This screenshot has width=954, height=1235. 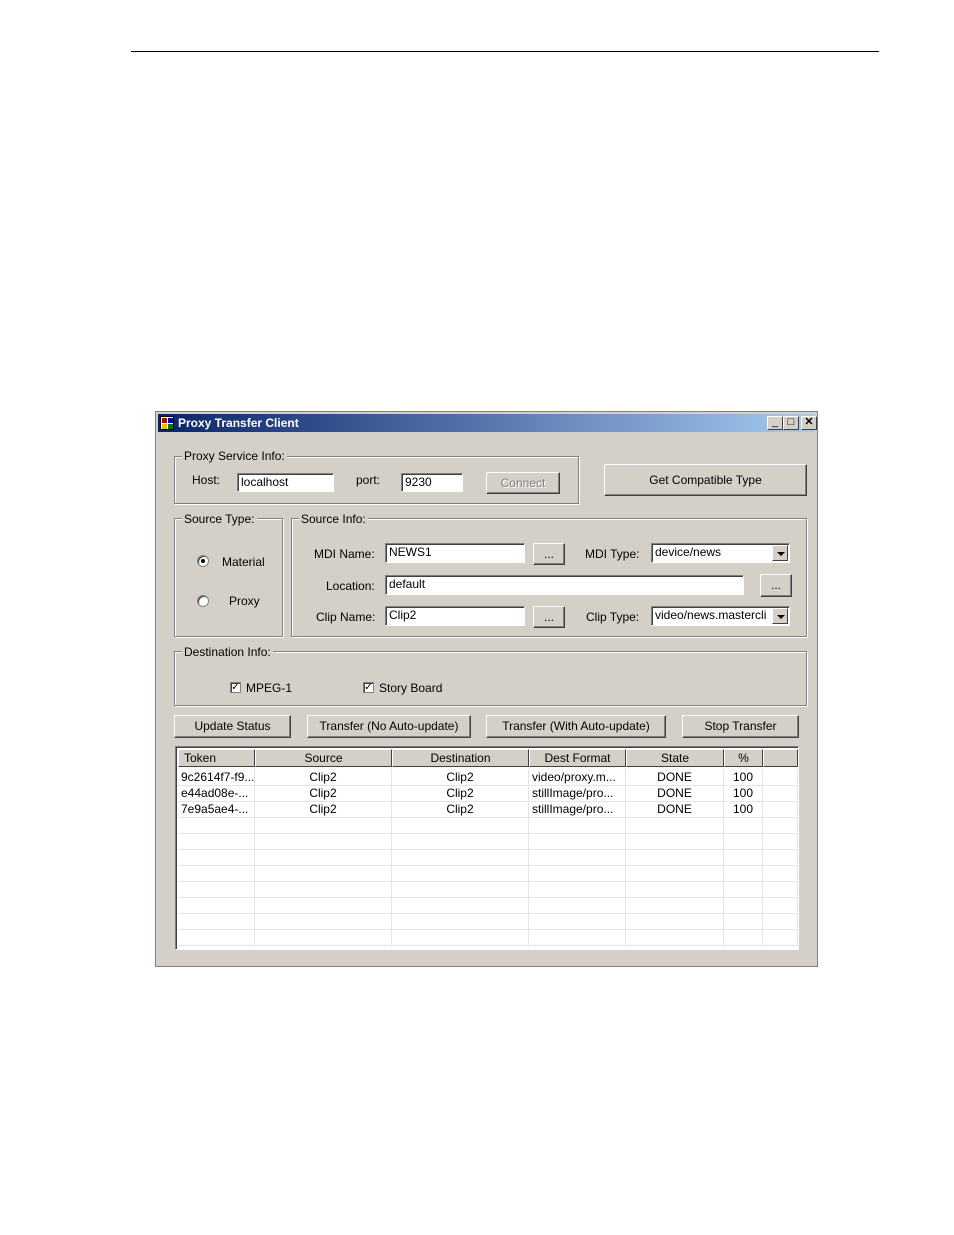 What do you see at coordinates (720, 616) in the screenshot?
I see `clip-type-select: video/news.mastercli` at bounding box center [720, 616].